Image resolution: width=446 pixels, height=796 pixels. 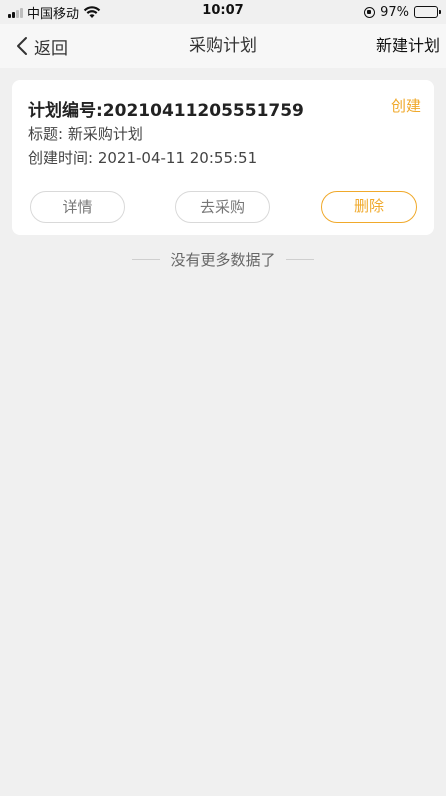 What do you see at coordinates (427, 12) in the screenshot?
I see `battery-icon` at bounding box center [427, 12].